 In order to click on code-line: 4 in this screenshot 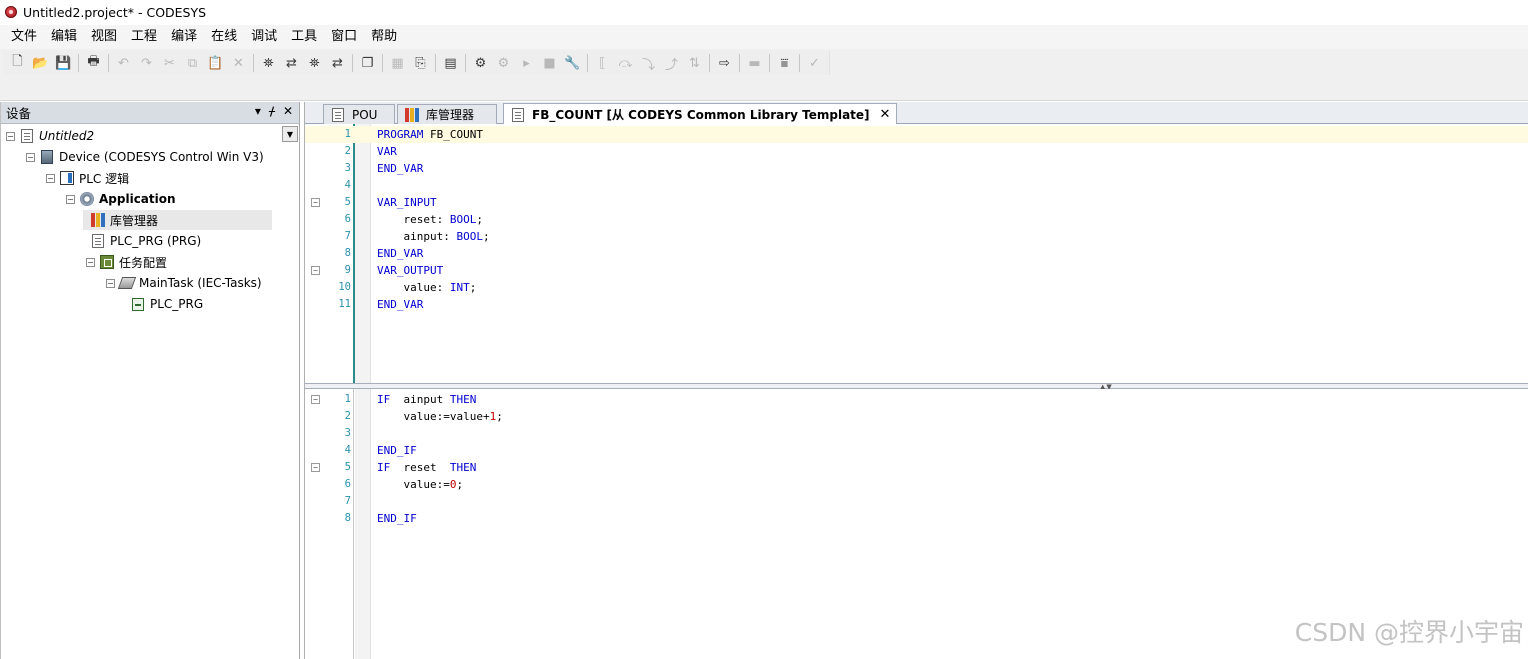, I will do `click(916, 185)`.